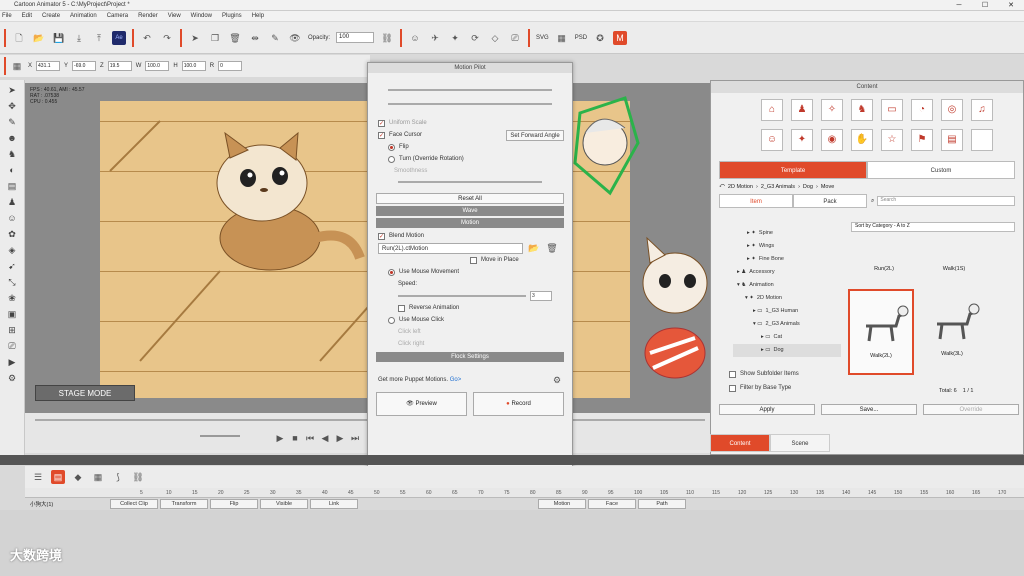 The width and height of the screenshot is (1024, 576). I want to click on animation-icon: ♞, so click(862, 110).